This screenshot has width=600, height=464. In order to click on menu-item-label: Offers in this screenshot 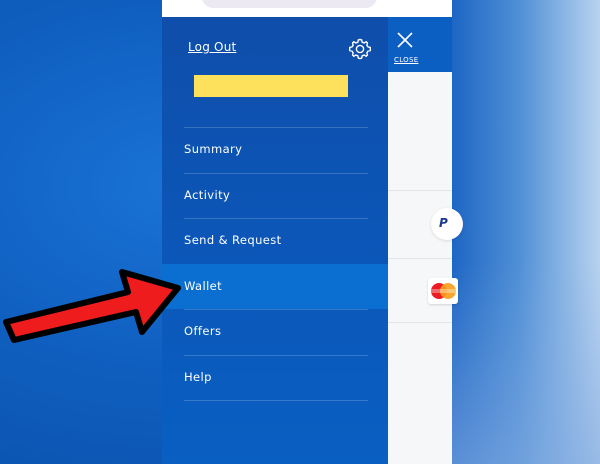, I will do `click(203, 331)`.